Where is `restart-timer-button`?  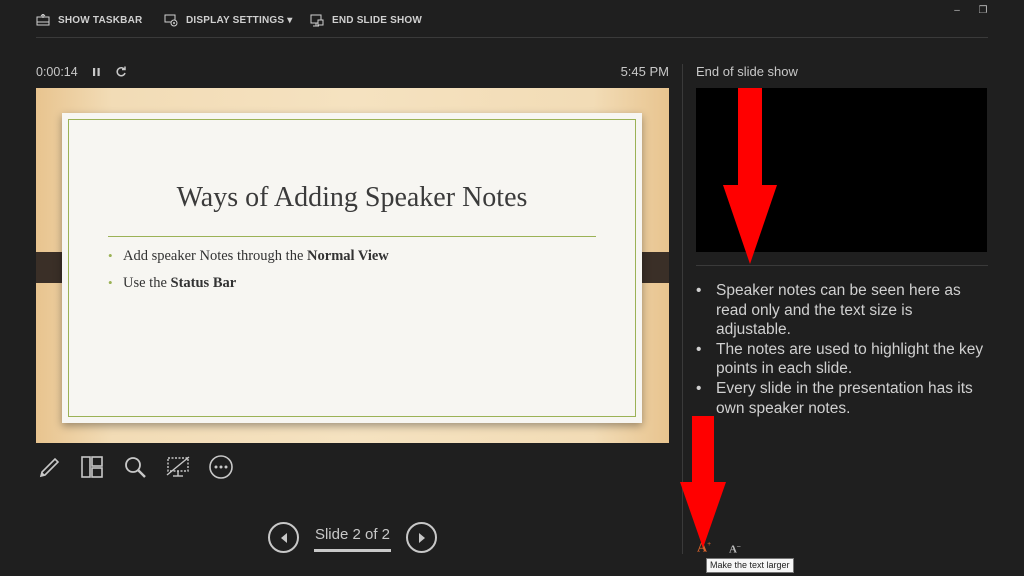
restart-timer-button is located at coordinates (121, 72).